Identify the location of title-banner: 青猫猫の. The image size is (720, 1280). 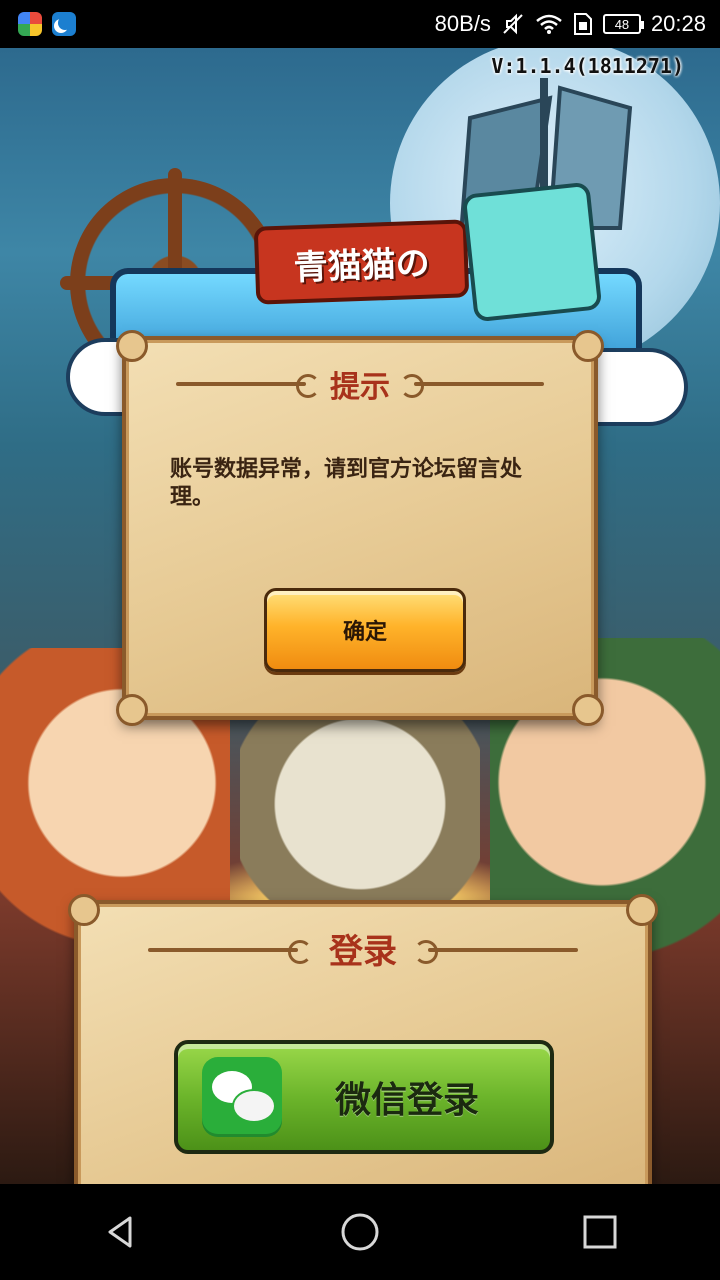
(361, 262).